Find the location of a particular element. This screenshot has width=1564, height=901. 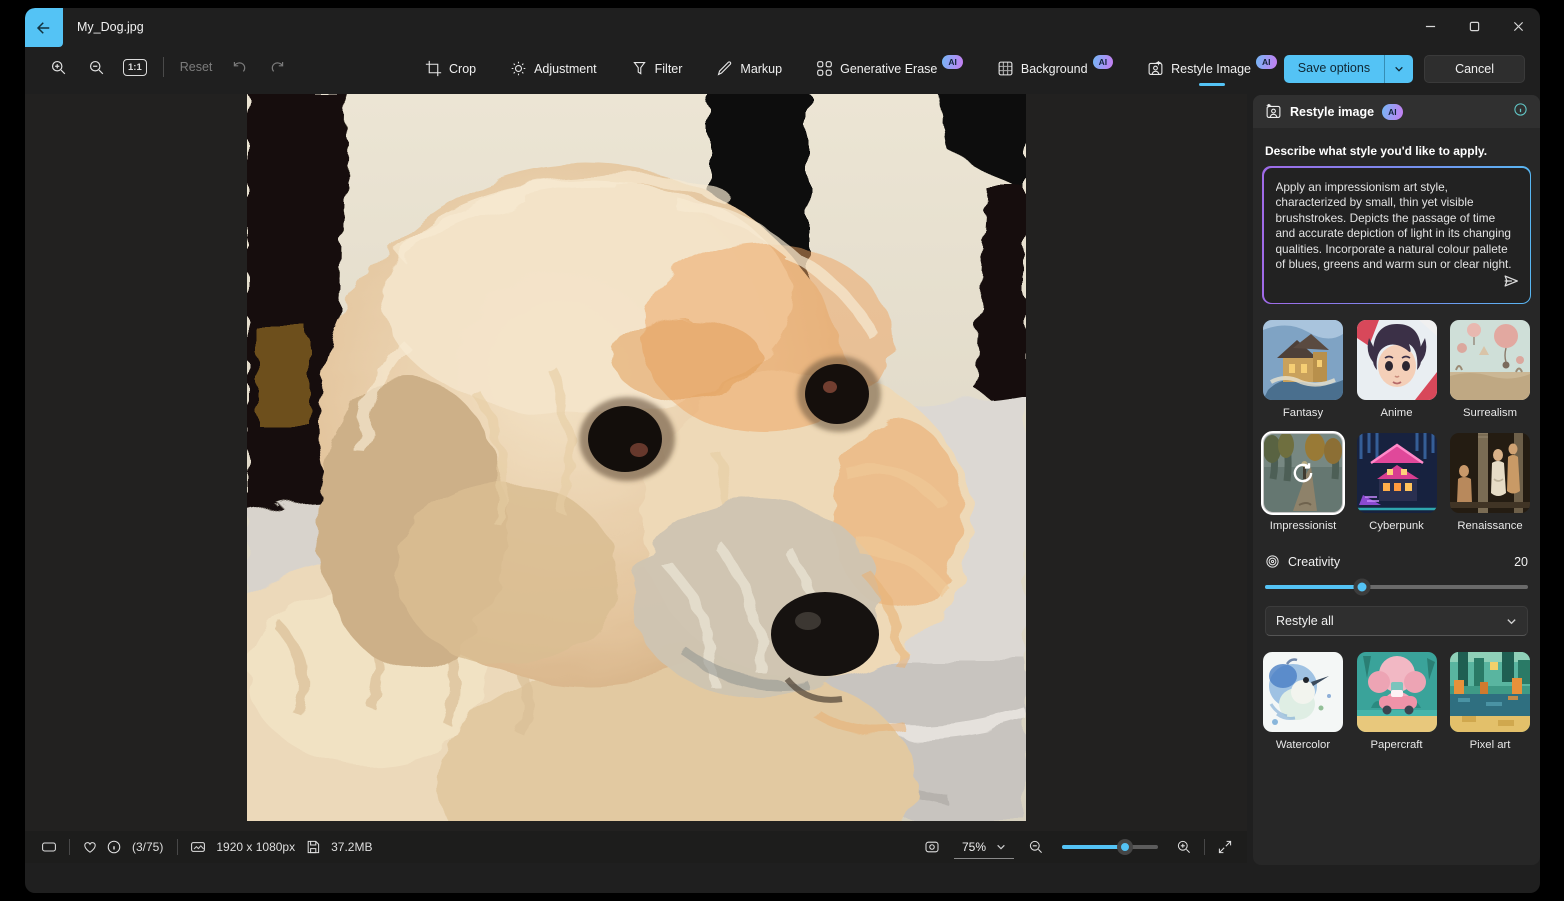

creativity-value: 20 is located at coordinates (1521, 561).